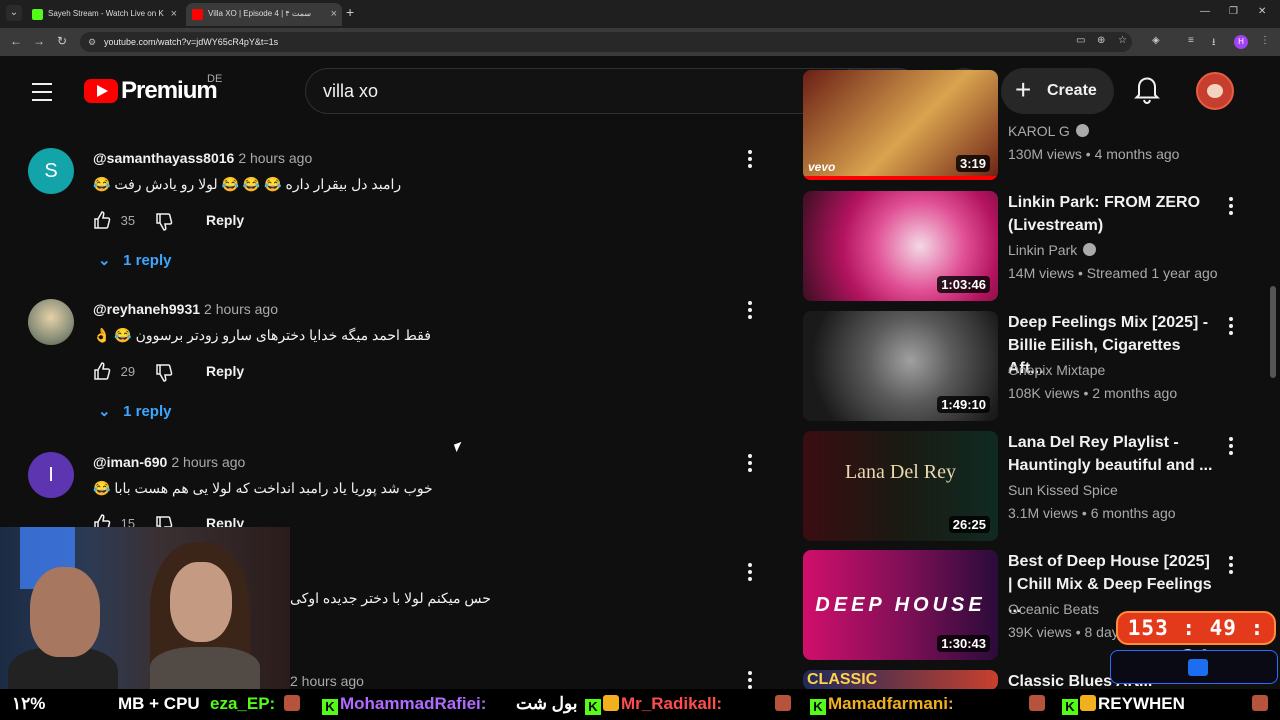  I want to click on browser-profile-avatar: H, so click(1241, 42).